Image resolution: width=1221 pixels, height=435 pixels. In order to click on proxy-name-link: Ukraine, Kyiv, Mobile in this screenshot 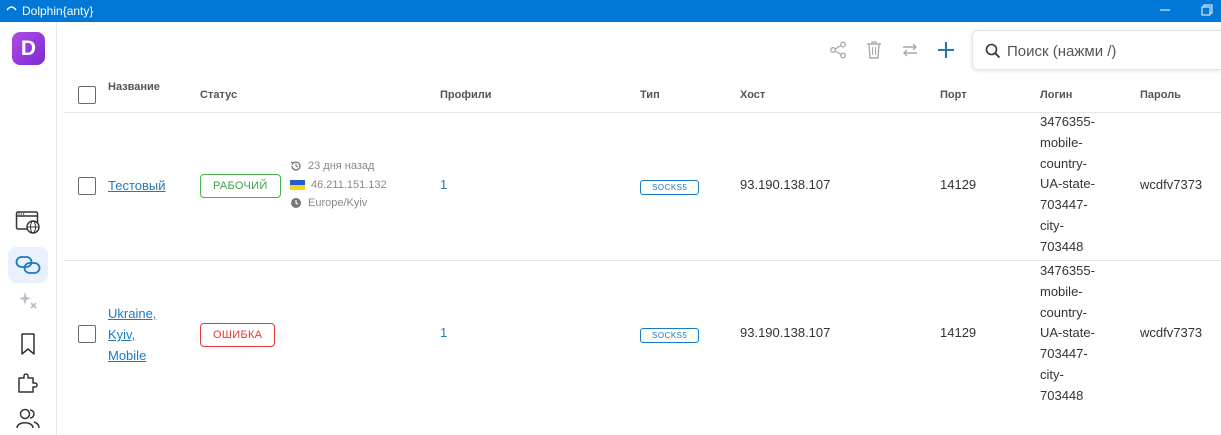, I will do `click(132, 334)`.